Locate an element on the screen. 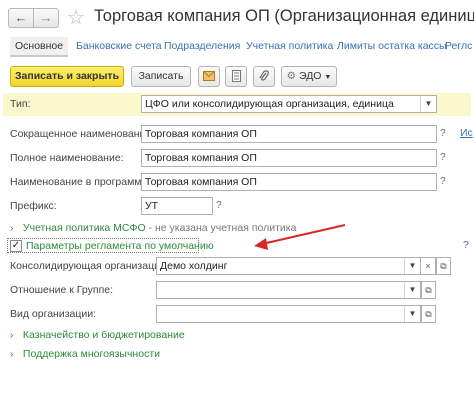 The width and height of the screenshot is (474, 412). consolidating-org-value: Демо холдинг is located at coordinates (194, 266).